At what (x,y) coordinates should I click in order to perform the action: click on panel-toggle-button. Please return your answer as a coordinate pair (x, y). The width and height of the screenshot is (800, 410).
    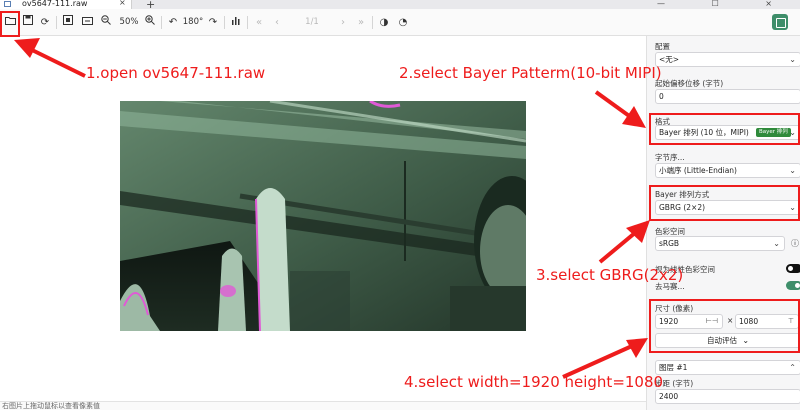
    Looking at the image, I should click on (780, 22).